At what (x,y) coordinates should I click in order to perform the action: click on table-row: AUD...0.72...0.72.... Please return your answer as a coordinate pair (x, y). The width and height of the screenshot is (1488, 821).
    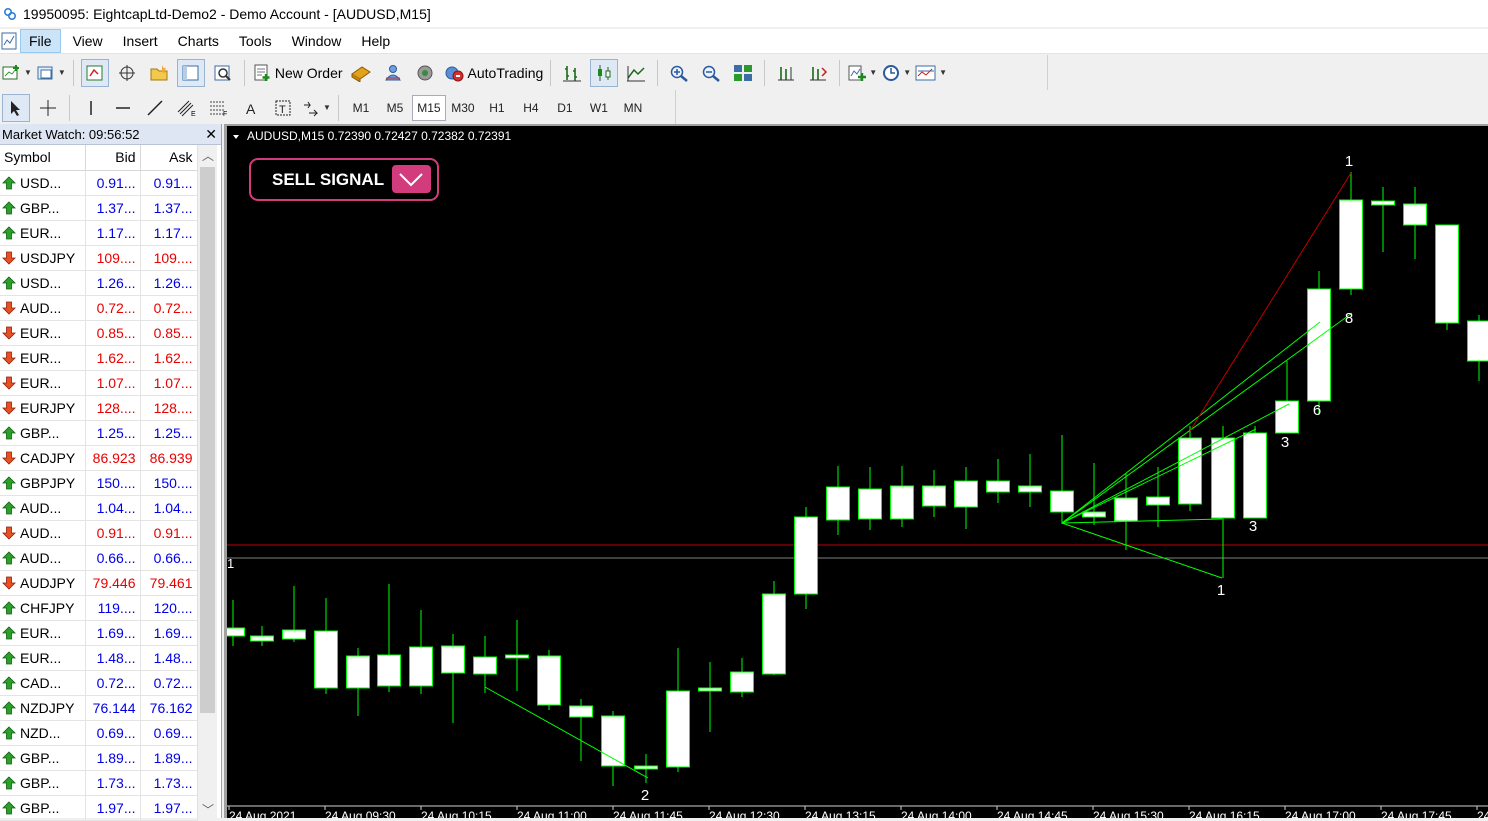
    Looking at the image, I should click on (98, 307).